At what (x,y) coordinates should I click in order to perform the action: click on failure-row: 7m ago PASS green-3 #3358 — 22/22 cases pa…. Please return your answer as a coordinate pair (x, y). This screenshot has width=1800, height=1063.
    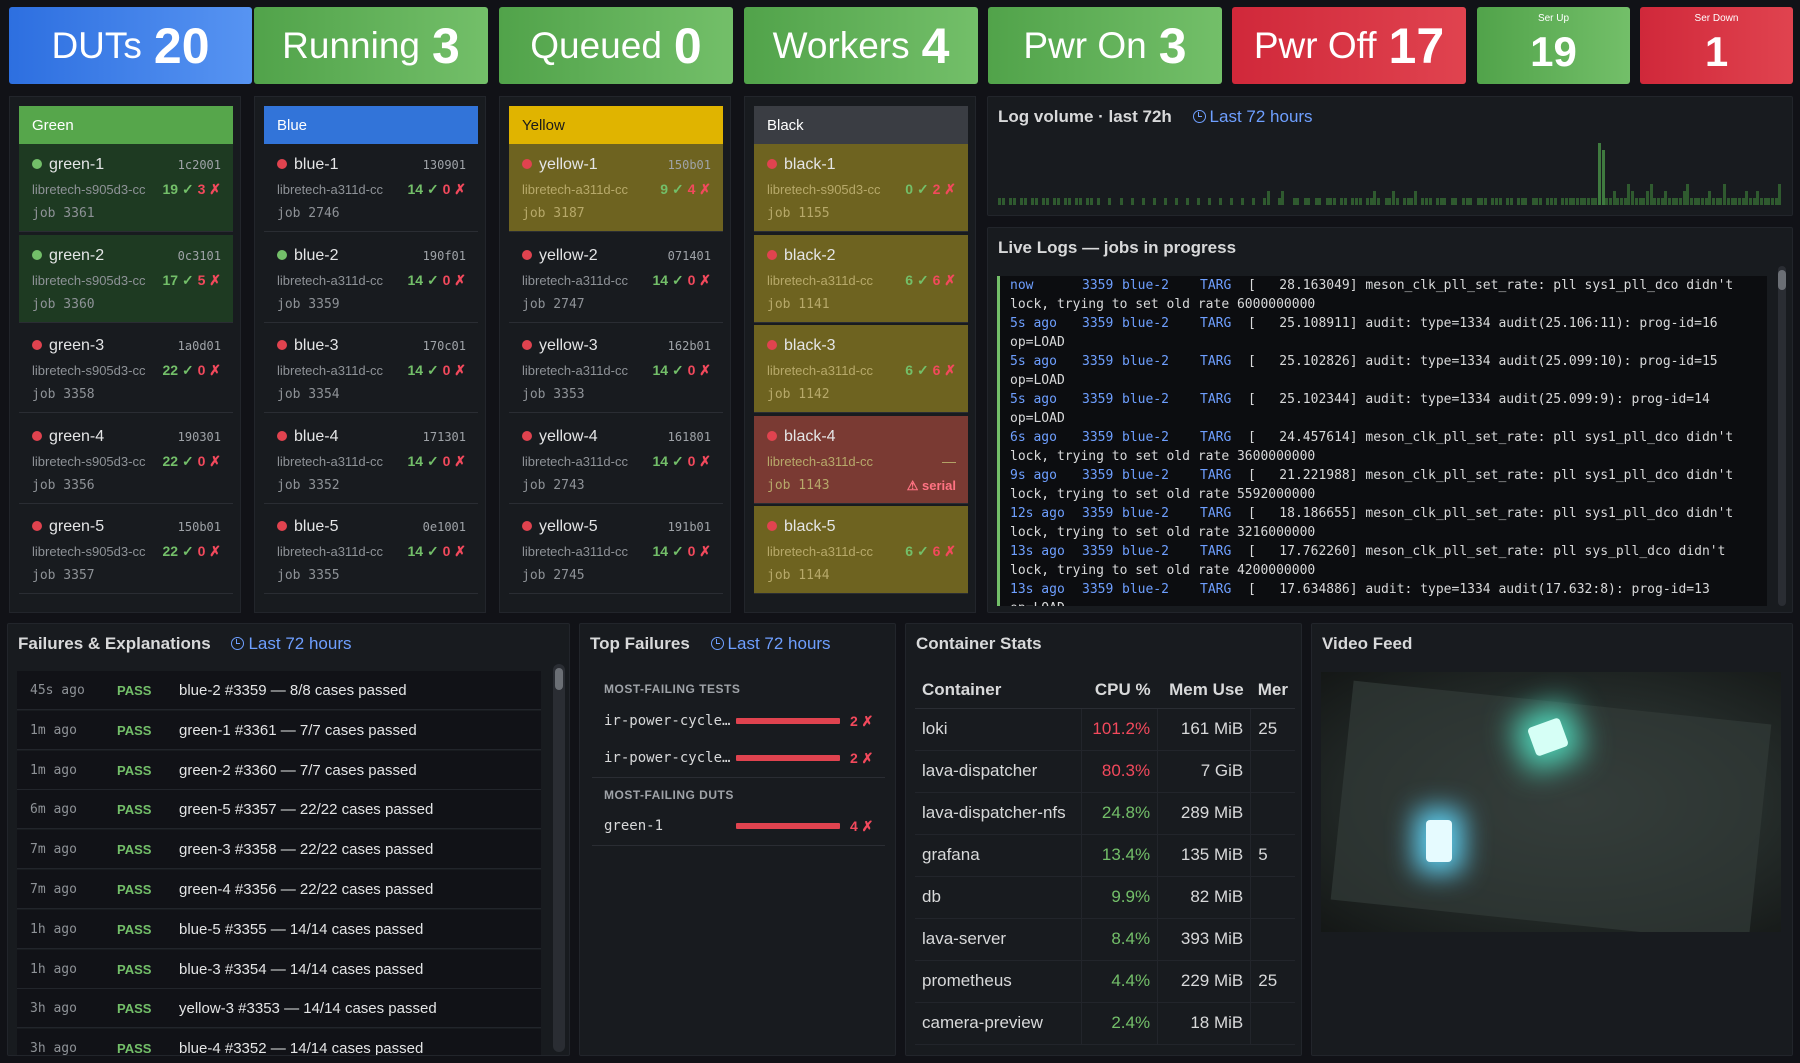
    Looking at the image, I should click on (279, 850).